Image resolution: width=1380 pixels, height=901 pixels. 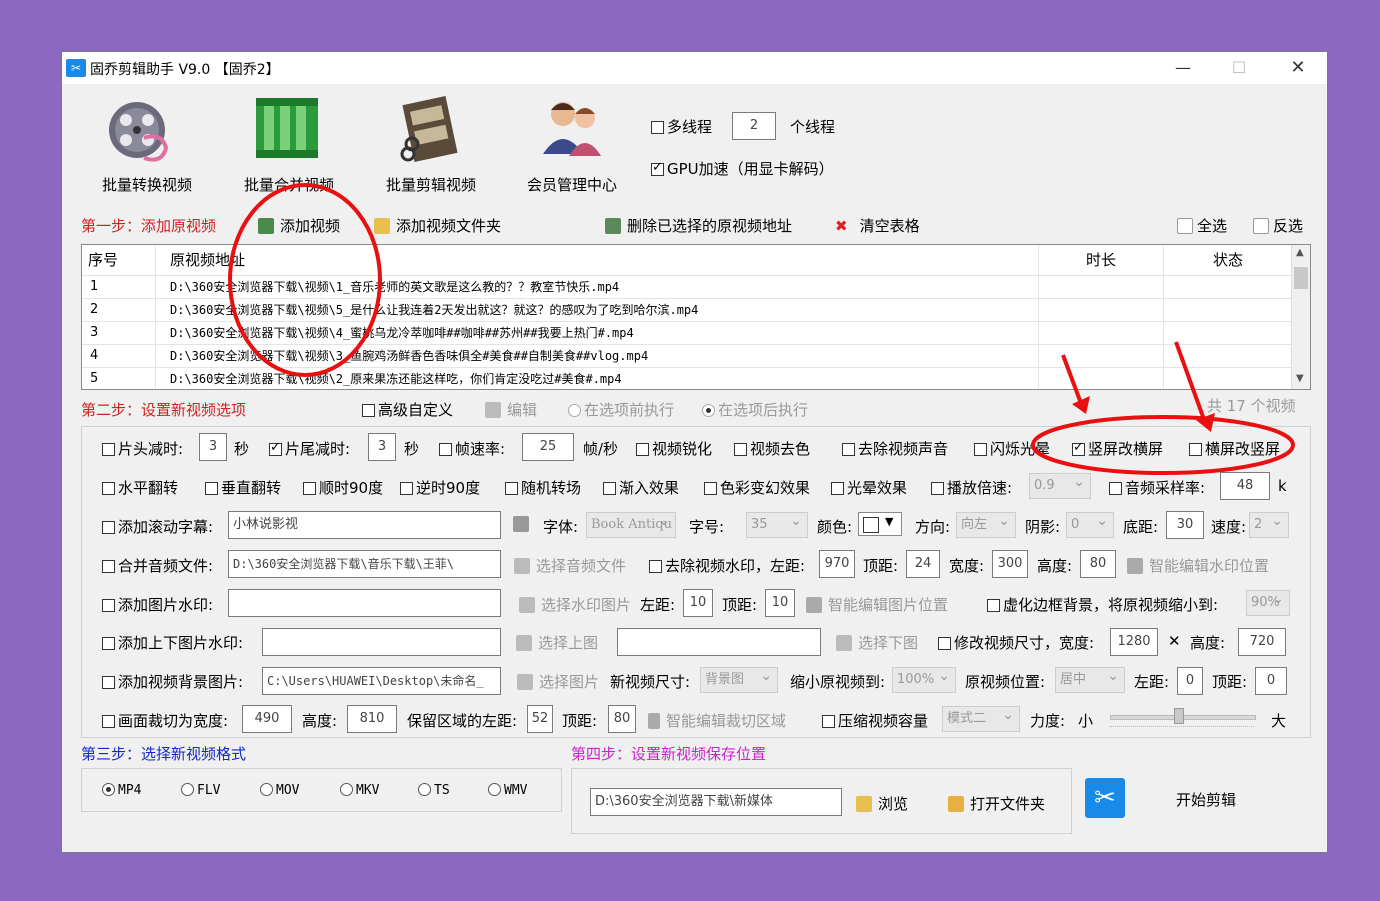 I want to click on annotation-arrow-head, so click(x=1205, y=422).